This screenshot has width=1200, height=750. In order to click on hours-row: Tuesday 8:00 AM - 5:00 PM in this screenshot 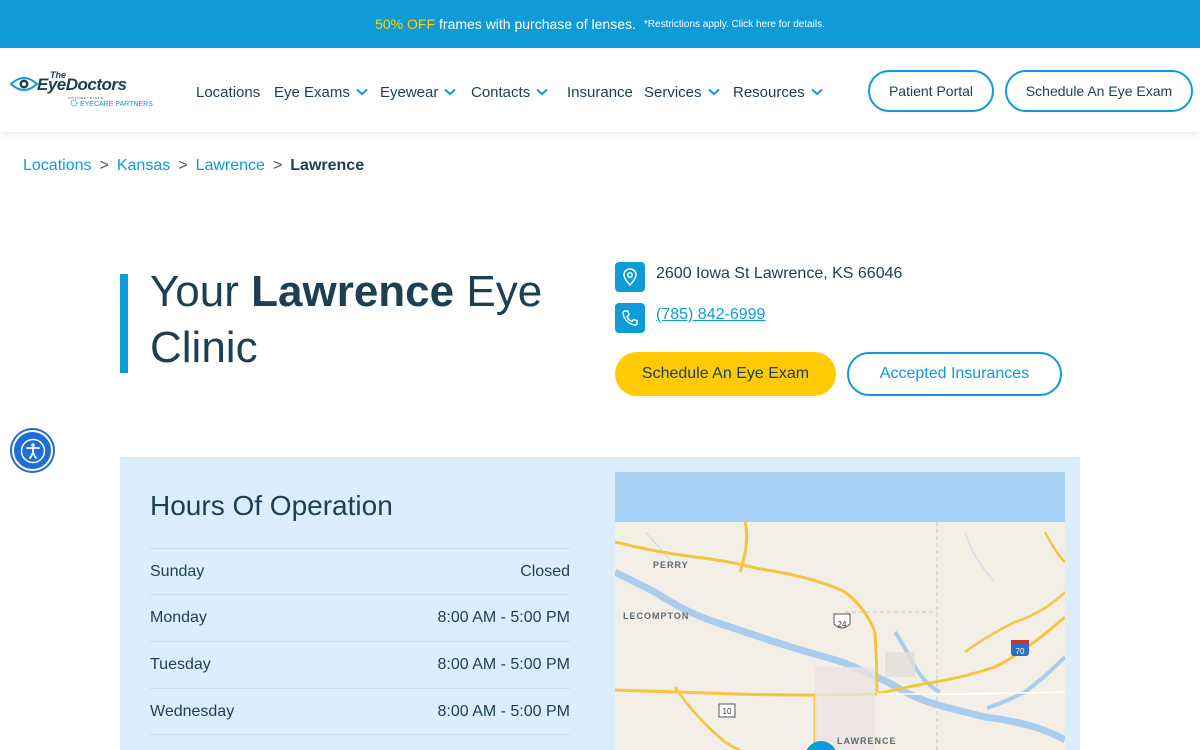, I will do `click(360, 664)`.